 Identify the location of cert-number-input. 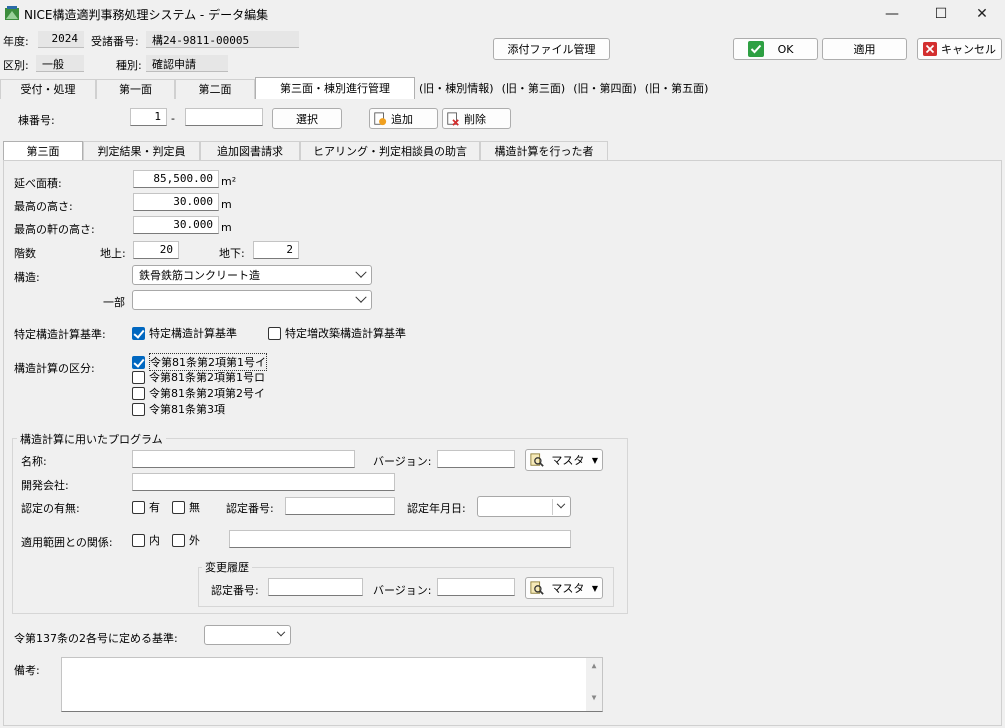
(340, 506).